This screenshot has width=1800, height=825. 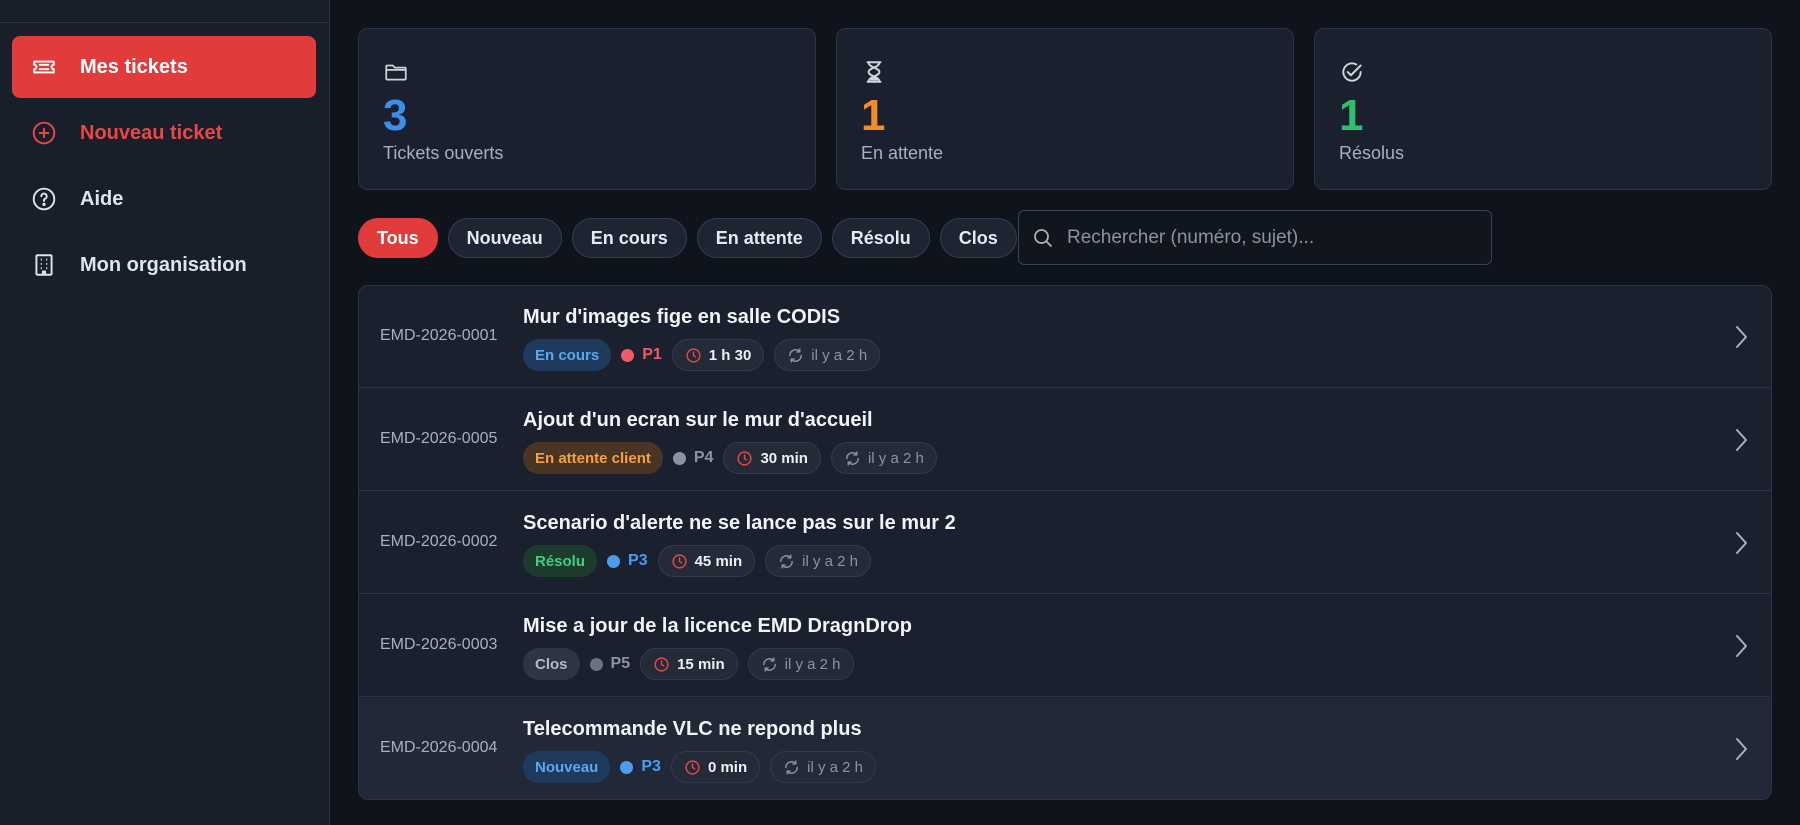 I want to click on ticket-id: EMD-2026-0002, so click(x=439, y=541).